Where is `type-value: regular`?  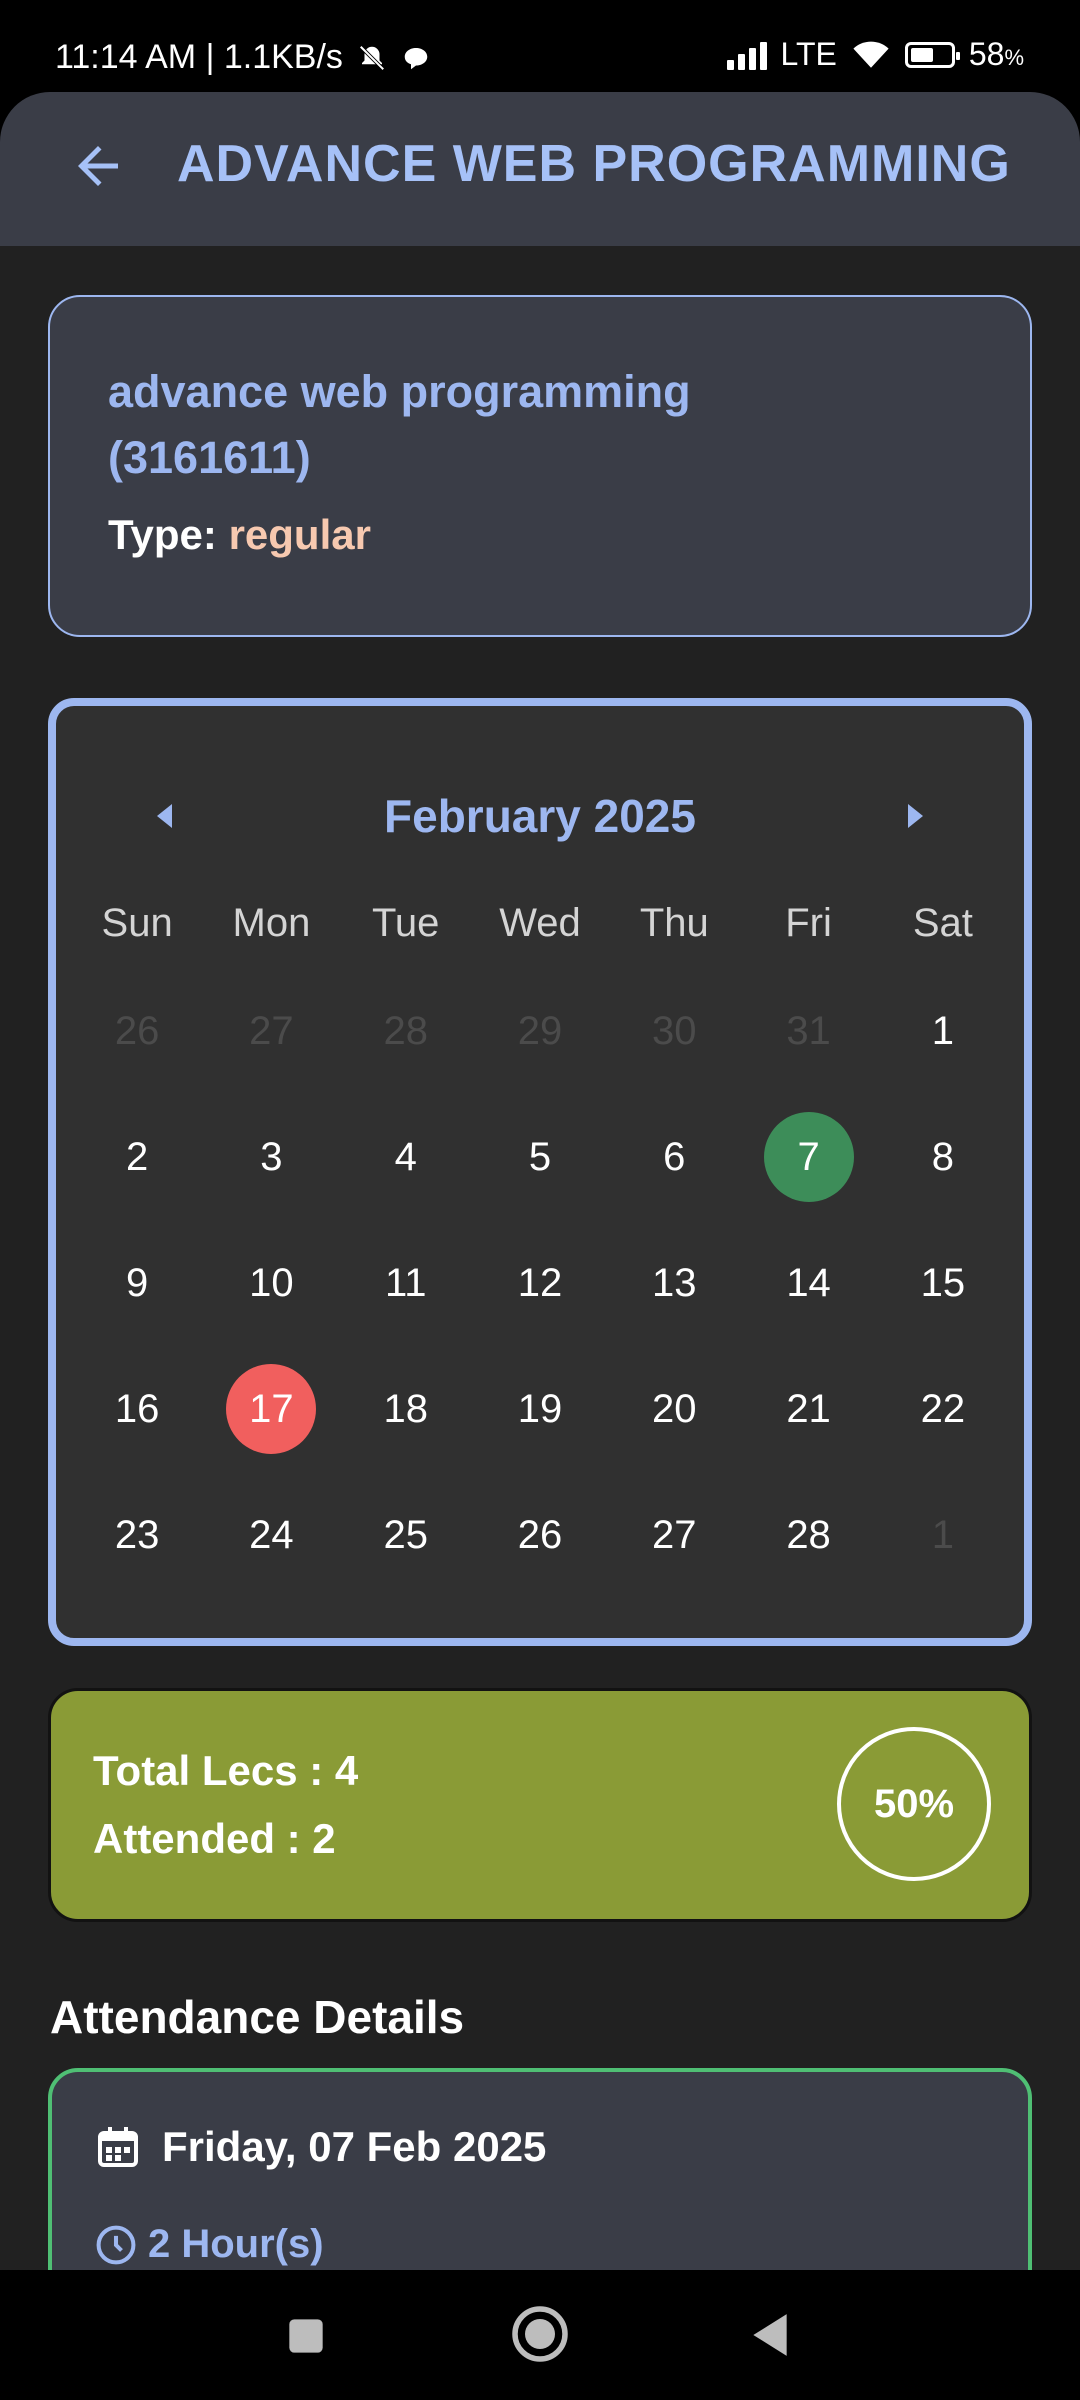
type-value: regular is located at coordinates (299, 534).